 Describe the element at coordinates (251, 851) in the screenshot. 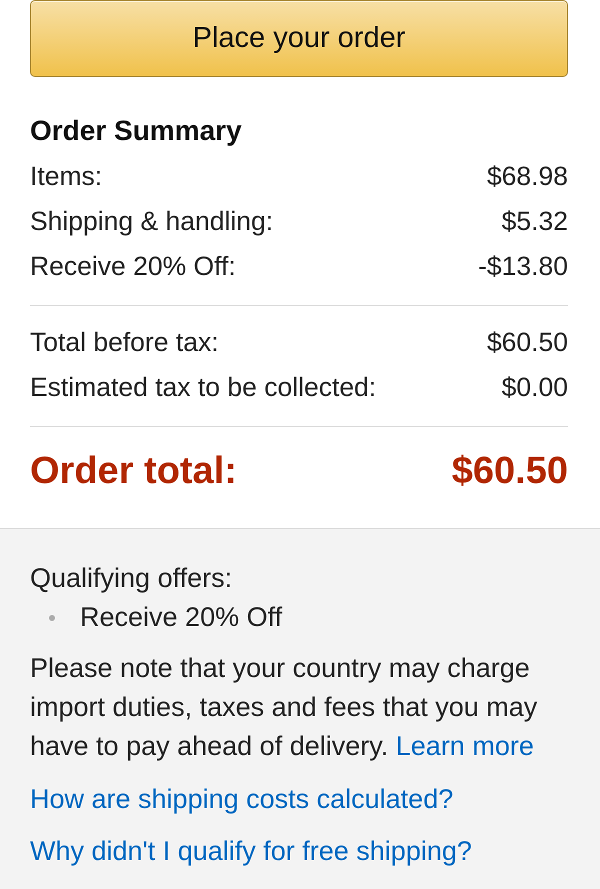

I see `help-link: Why didn't I qualify for free shipping?` at that location.